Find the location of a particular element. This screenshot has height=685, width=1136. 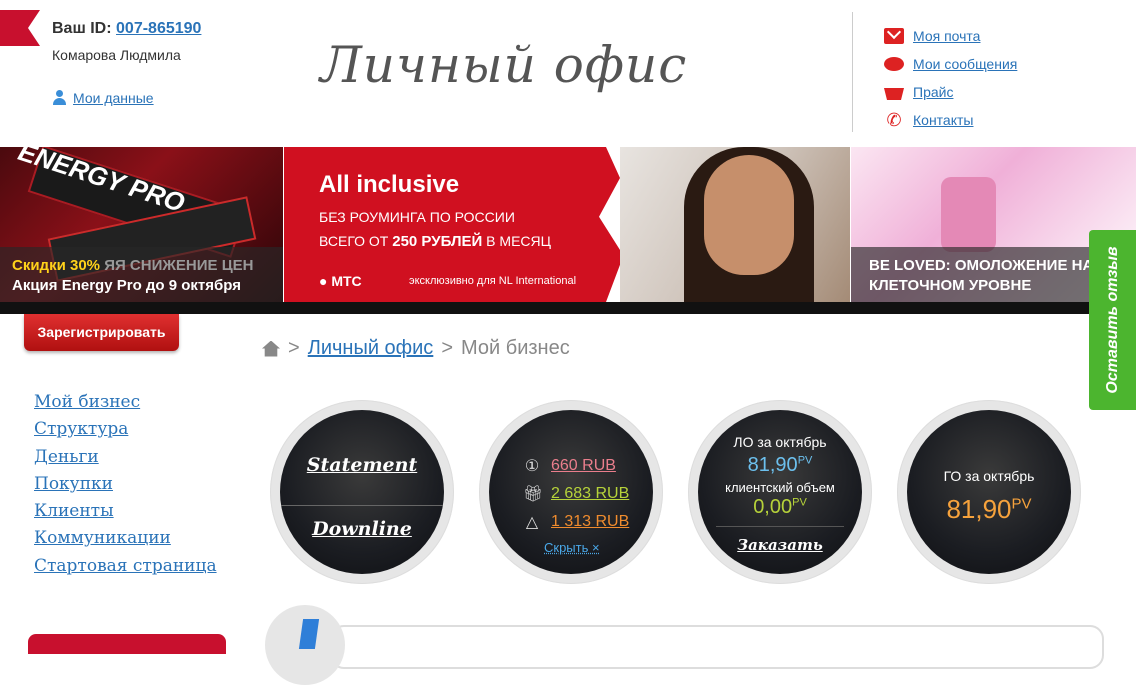

bottom-circle-mark is located at coordinates (309, 634).